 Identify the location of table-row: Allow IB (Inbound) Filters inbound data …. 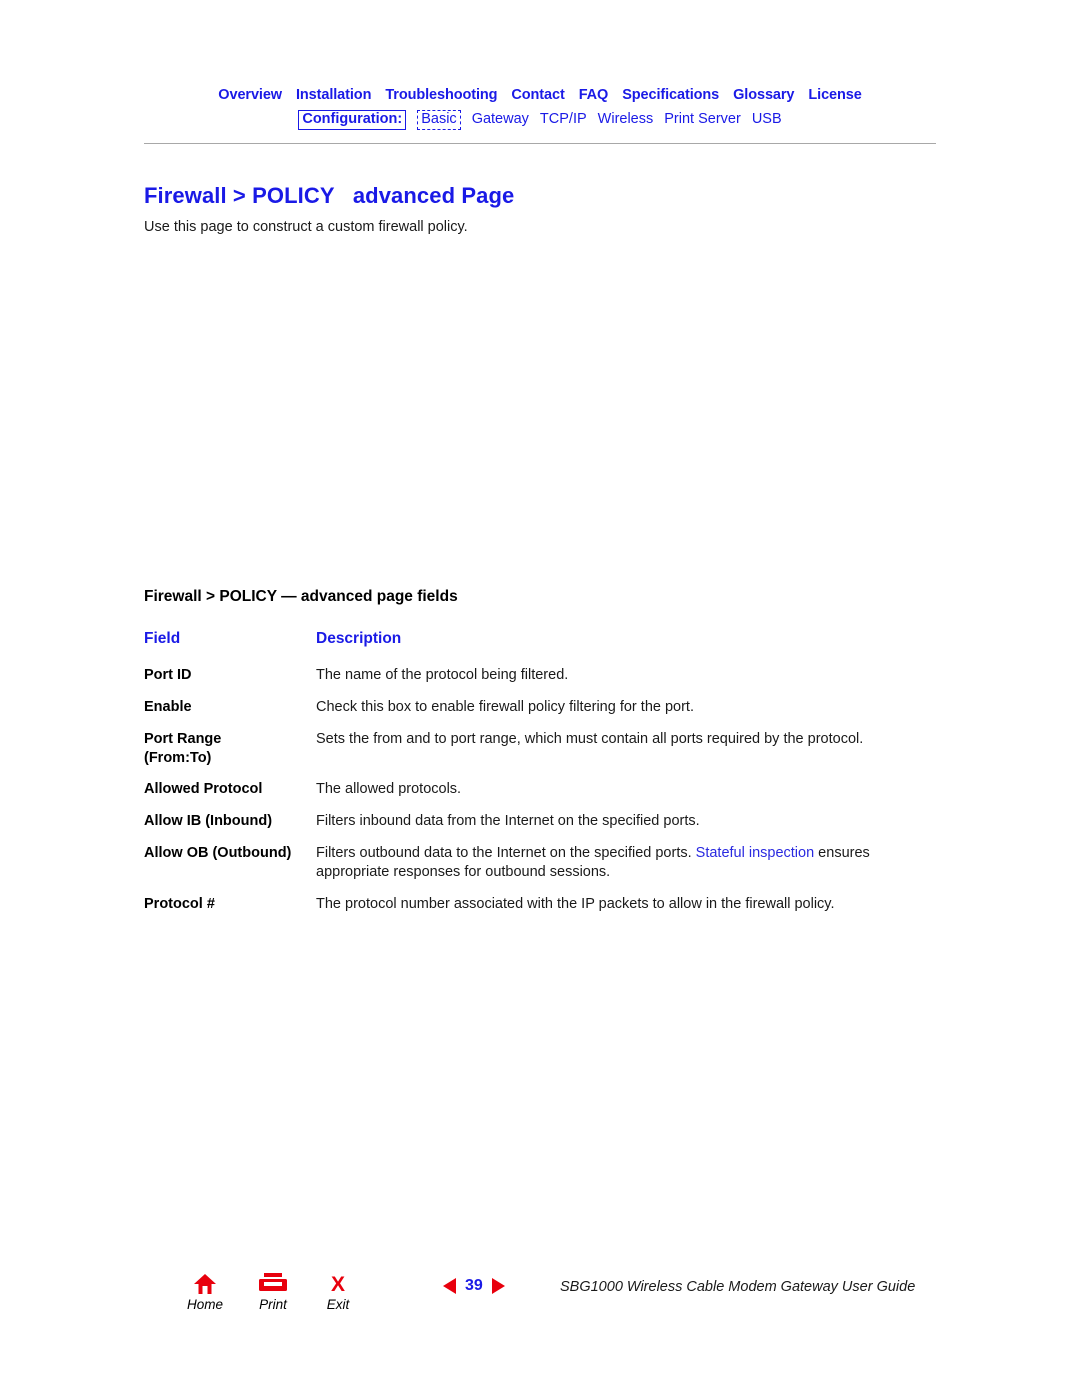
(524, 828).